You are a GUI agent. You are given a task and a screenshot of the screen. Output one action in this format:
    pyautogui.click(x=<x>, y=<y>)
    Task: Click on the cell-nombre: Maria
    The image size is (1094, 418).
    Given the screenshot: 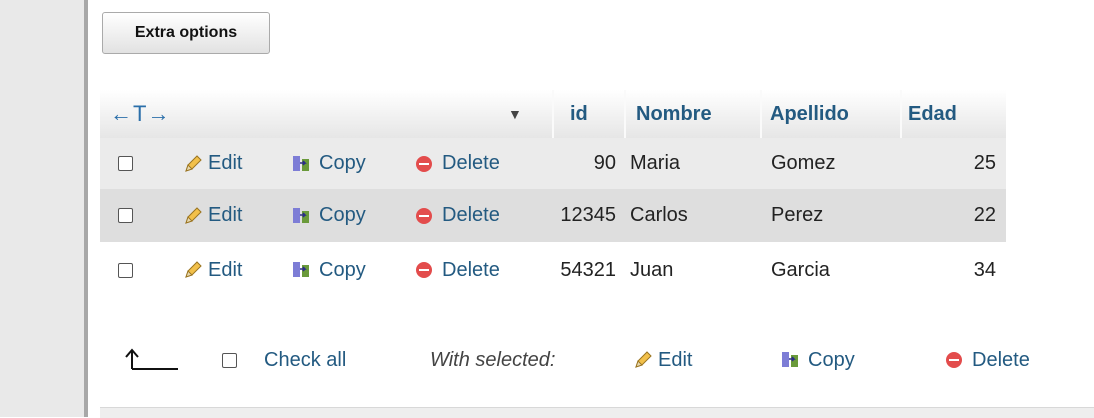 What is the action you would take?
    pyautogui.click(x=655, y=163)
    